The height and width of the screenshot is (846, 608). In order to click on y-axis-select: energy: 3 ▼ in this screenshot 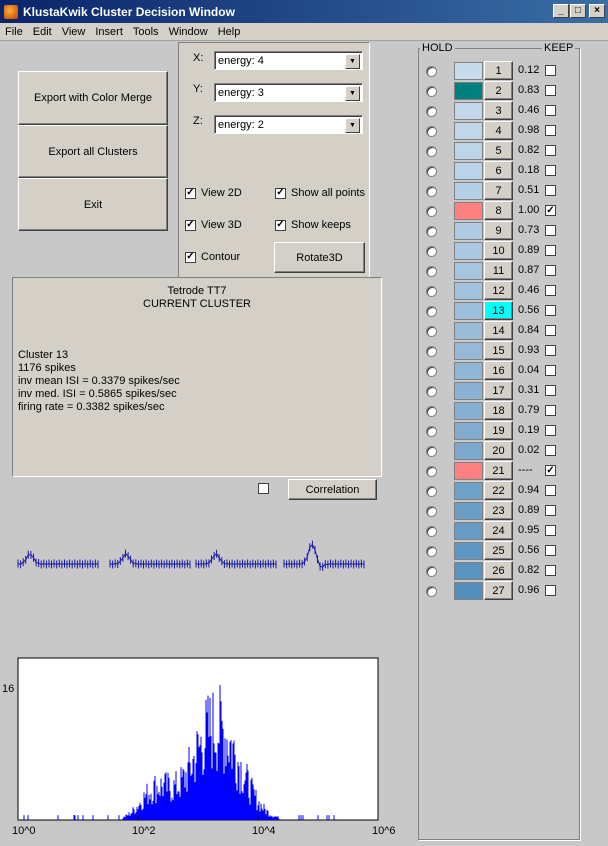, I will do `click(288, 92)`.